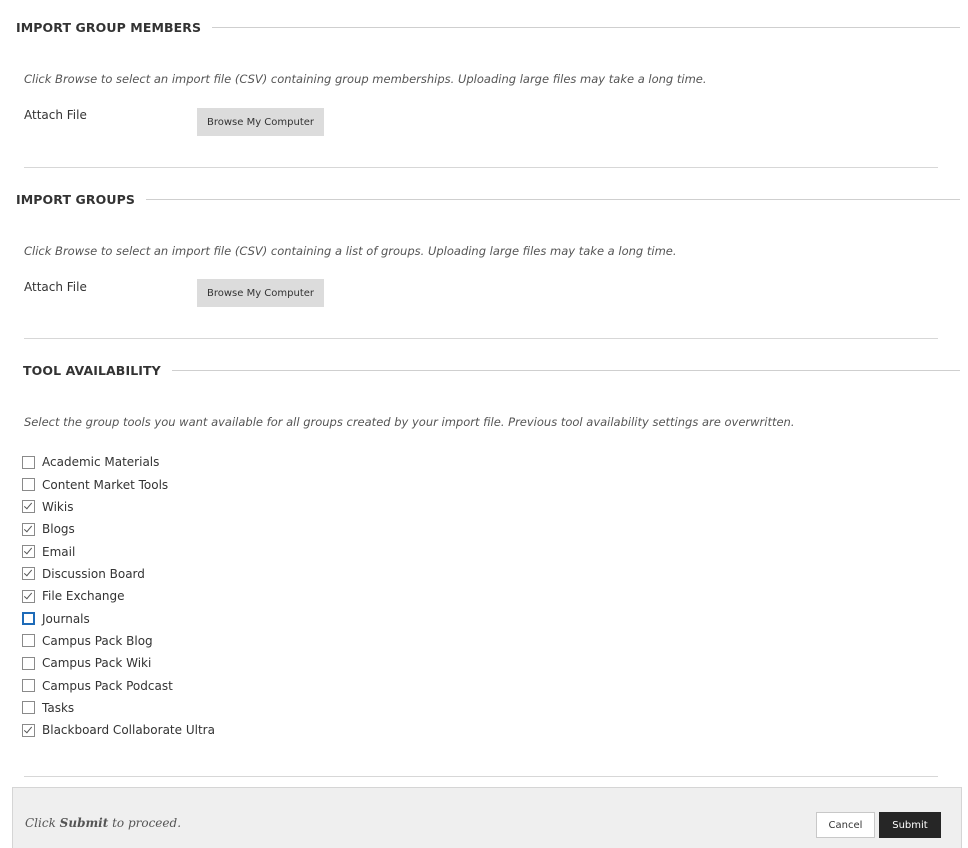 Image resolution: width=968 pixels, height=848 pixels. I want to click on submit-hint: Click Submit to proceed., so click(103, 823).